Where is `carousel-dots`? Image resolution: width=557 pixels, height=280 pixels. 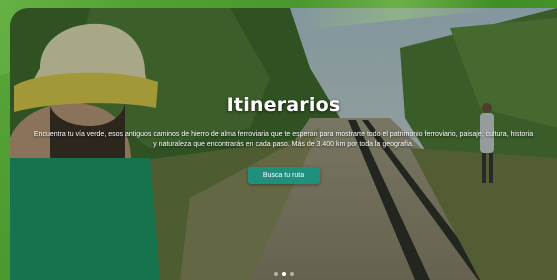
carousel-dots is located at coordinates (283, 274).